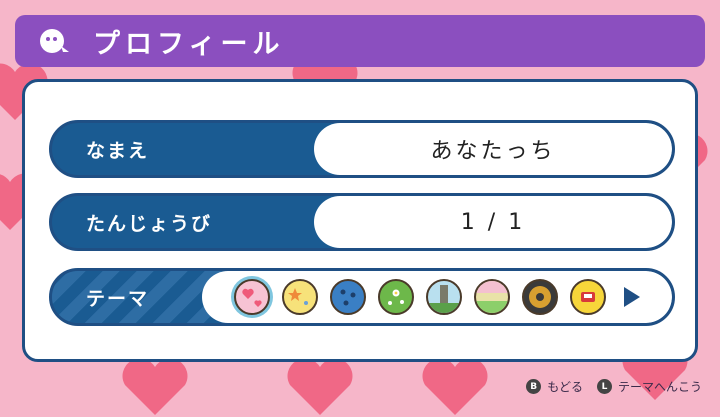 The height and width of the screenshot is (417, 720). I want to click on theme-label: テーマ, so click(118, 298).